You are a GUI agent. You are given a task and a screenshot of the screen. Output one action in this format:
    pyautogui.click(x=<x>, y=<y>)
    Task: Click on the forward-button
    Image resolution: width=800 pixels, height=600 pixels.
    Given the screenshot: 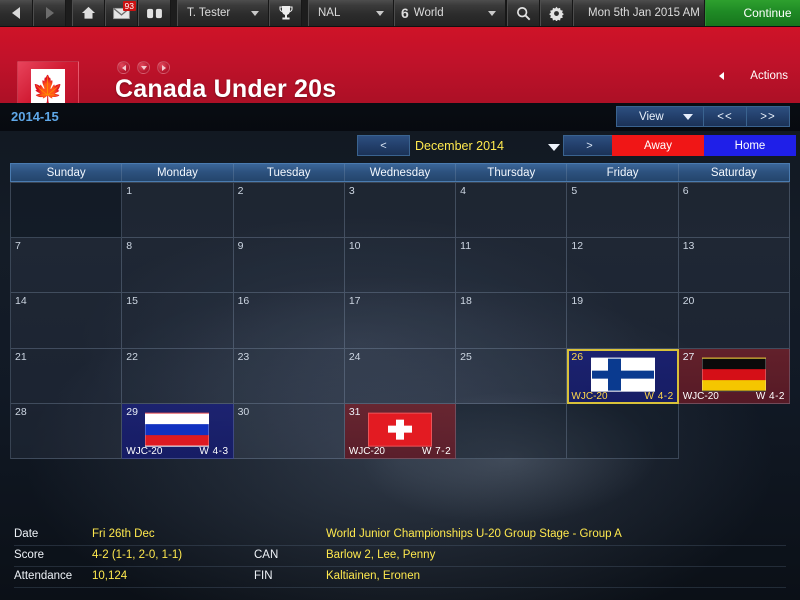 What is the action you would take?
    pyautogui.click(x=49, y=13)
    